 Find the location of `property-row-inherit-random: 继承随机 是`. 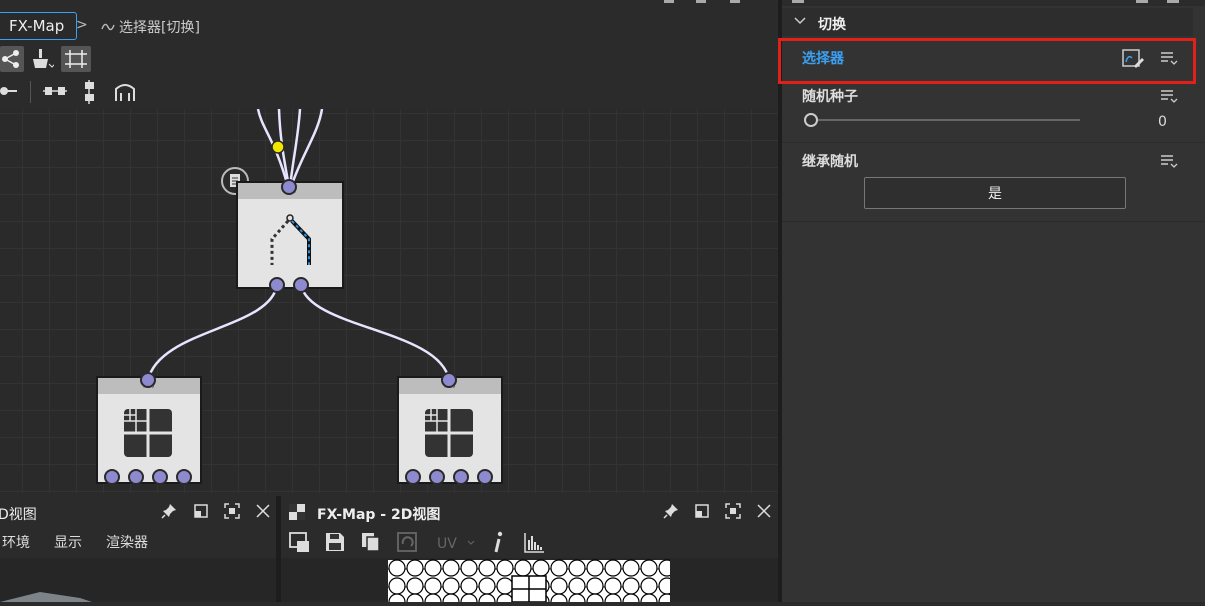

property-row-inherit-random: 继承随机 是 is located at coordinates (993, 182).